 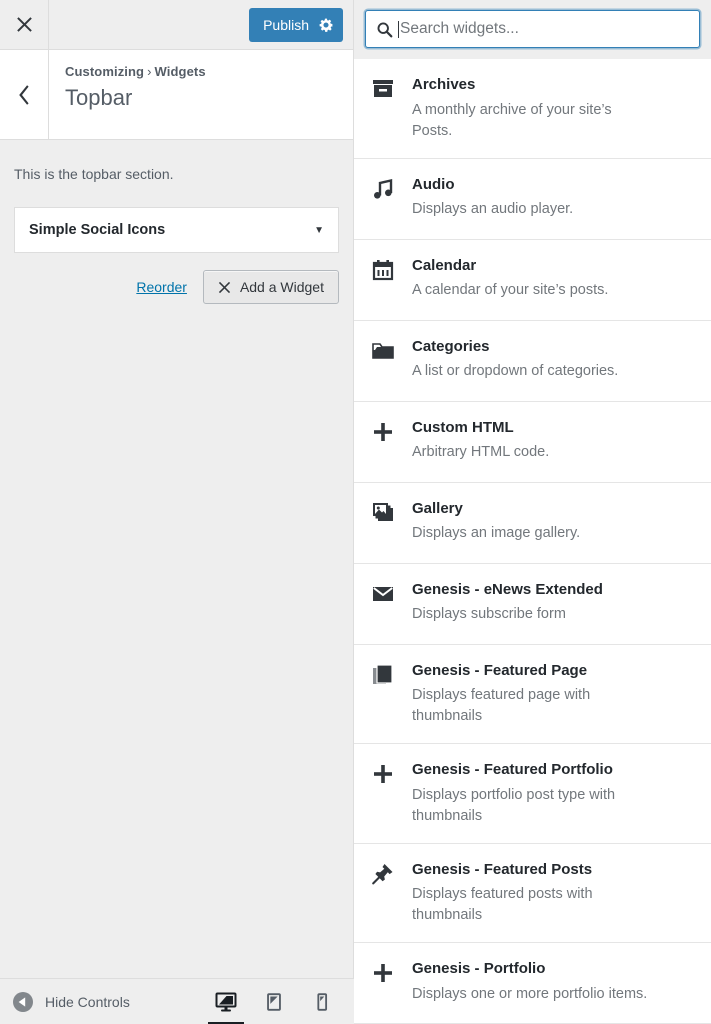 I want to click on widget-list-item: Gallery Displays an image gallery., so click(x=532, y=523).